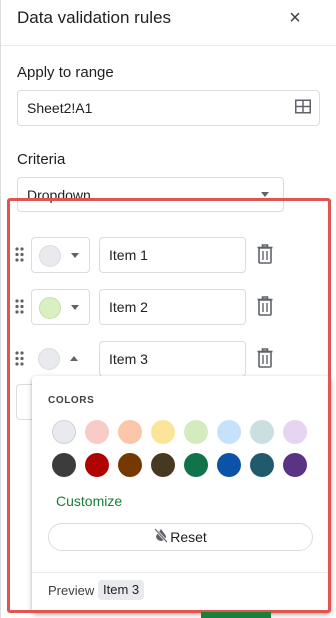 The width and height of the screenshot is (336, 618). I want to click on criteria-label: Criteria, so click(41, 159).